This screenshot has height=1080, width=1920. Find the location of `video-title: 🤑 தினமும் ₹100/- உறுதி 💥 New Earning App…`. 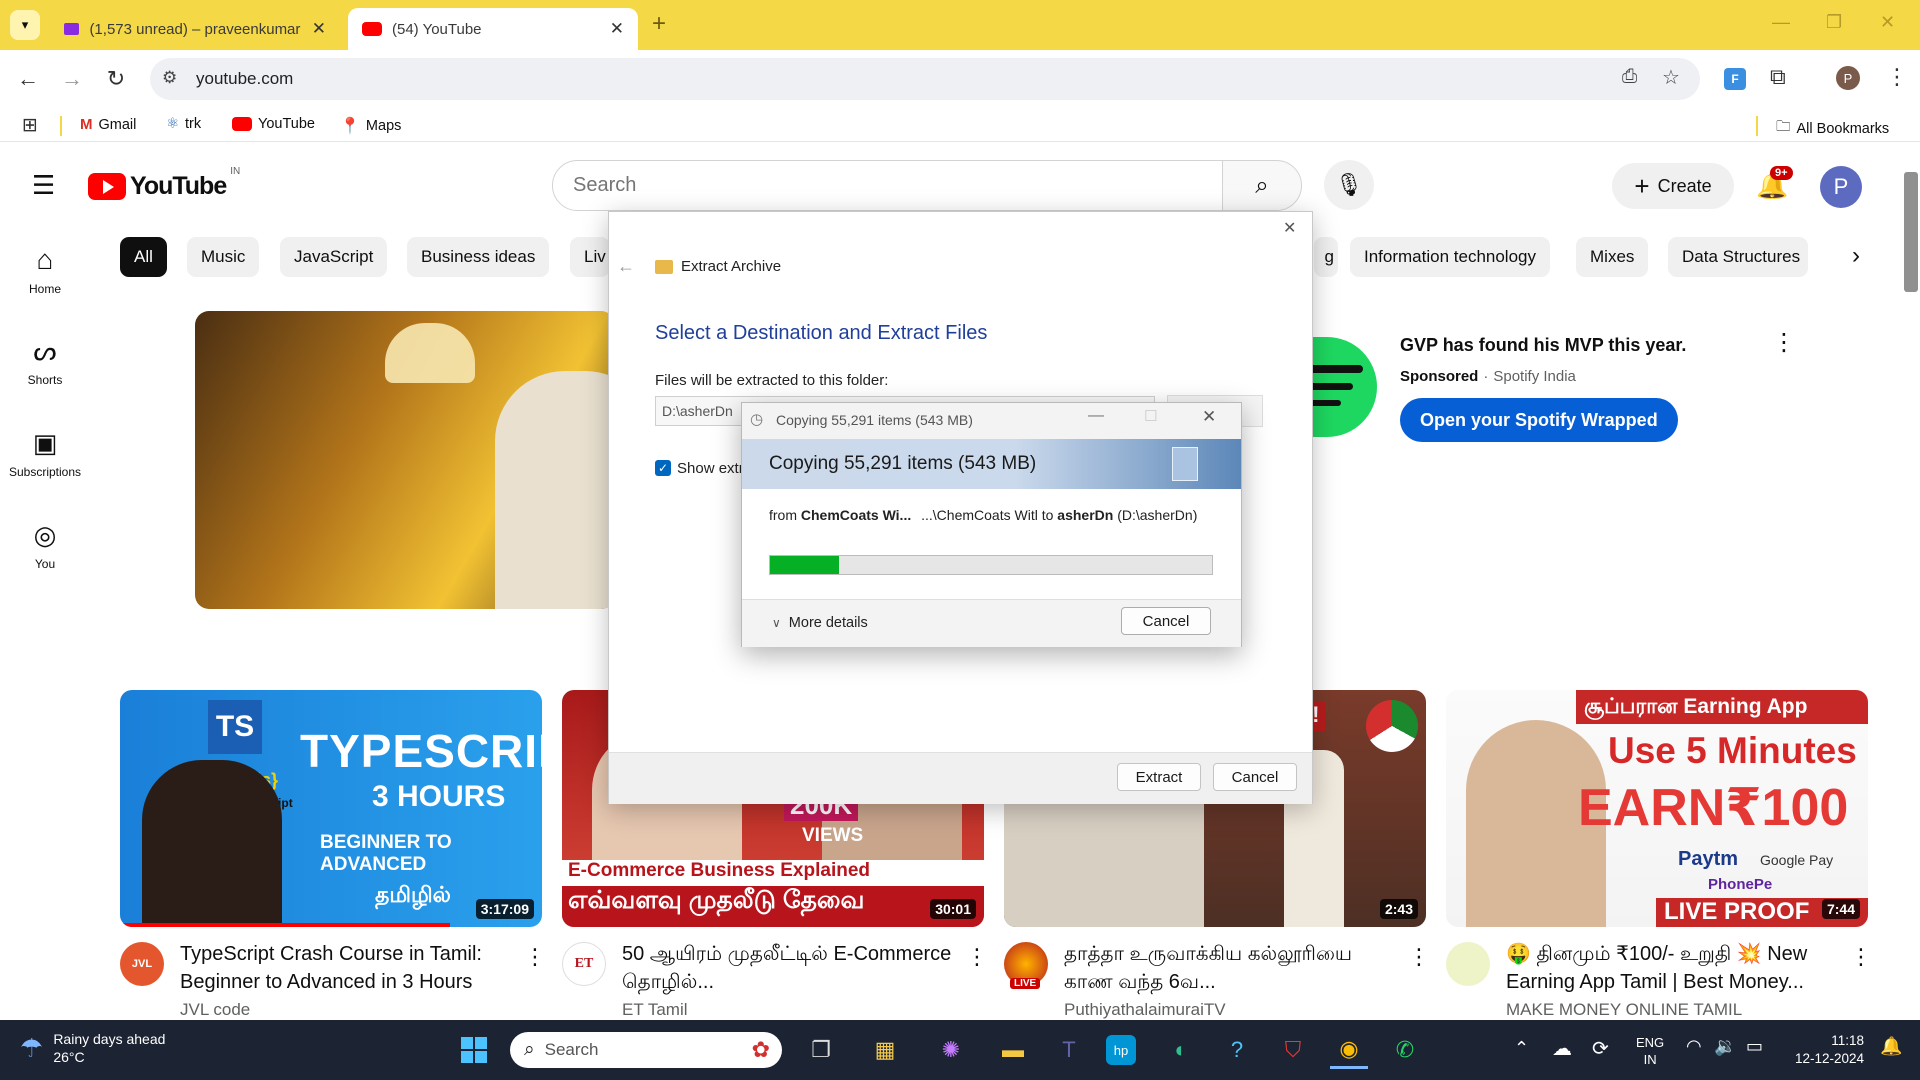

video-title: 🤑 தினமும் ₹100/- உறுதி 💥 New Earning App… is located at coordinates (1676, 968).